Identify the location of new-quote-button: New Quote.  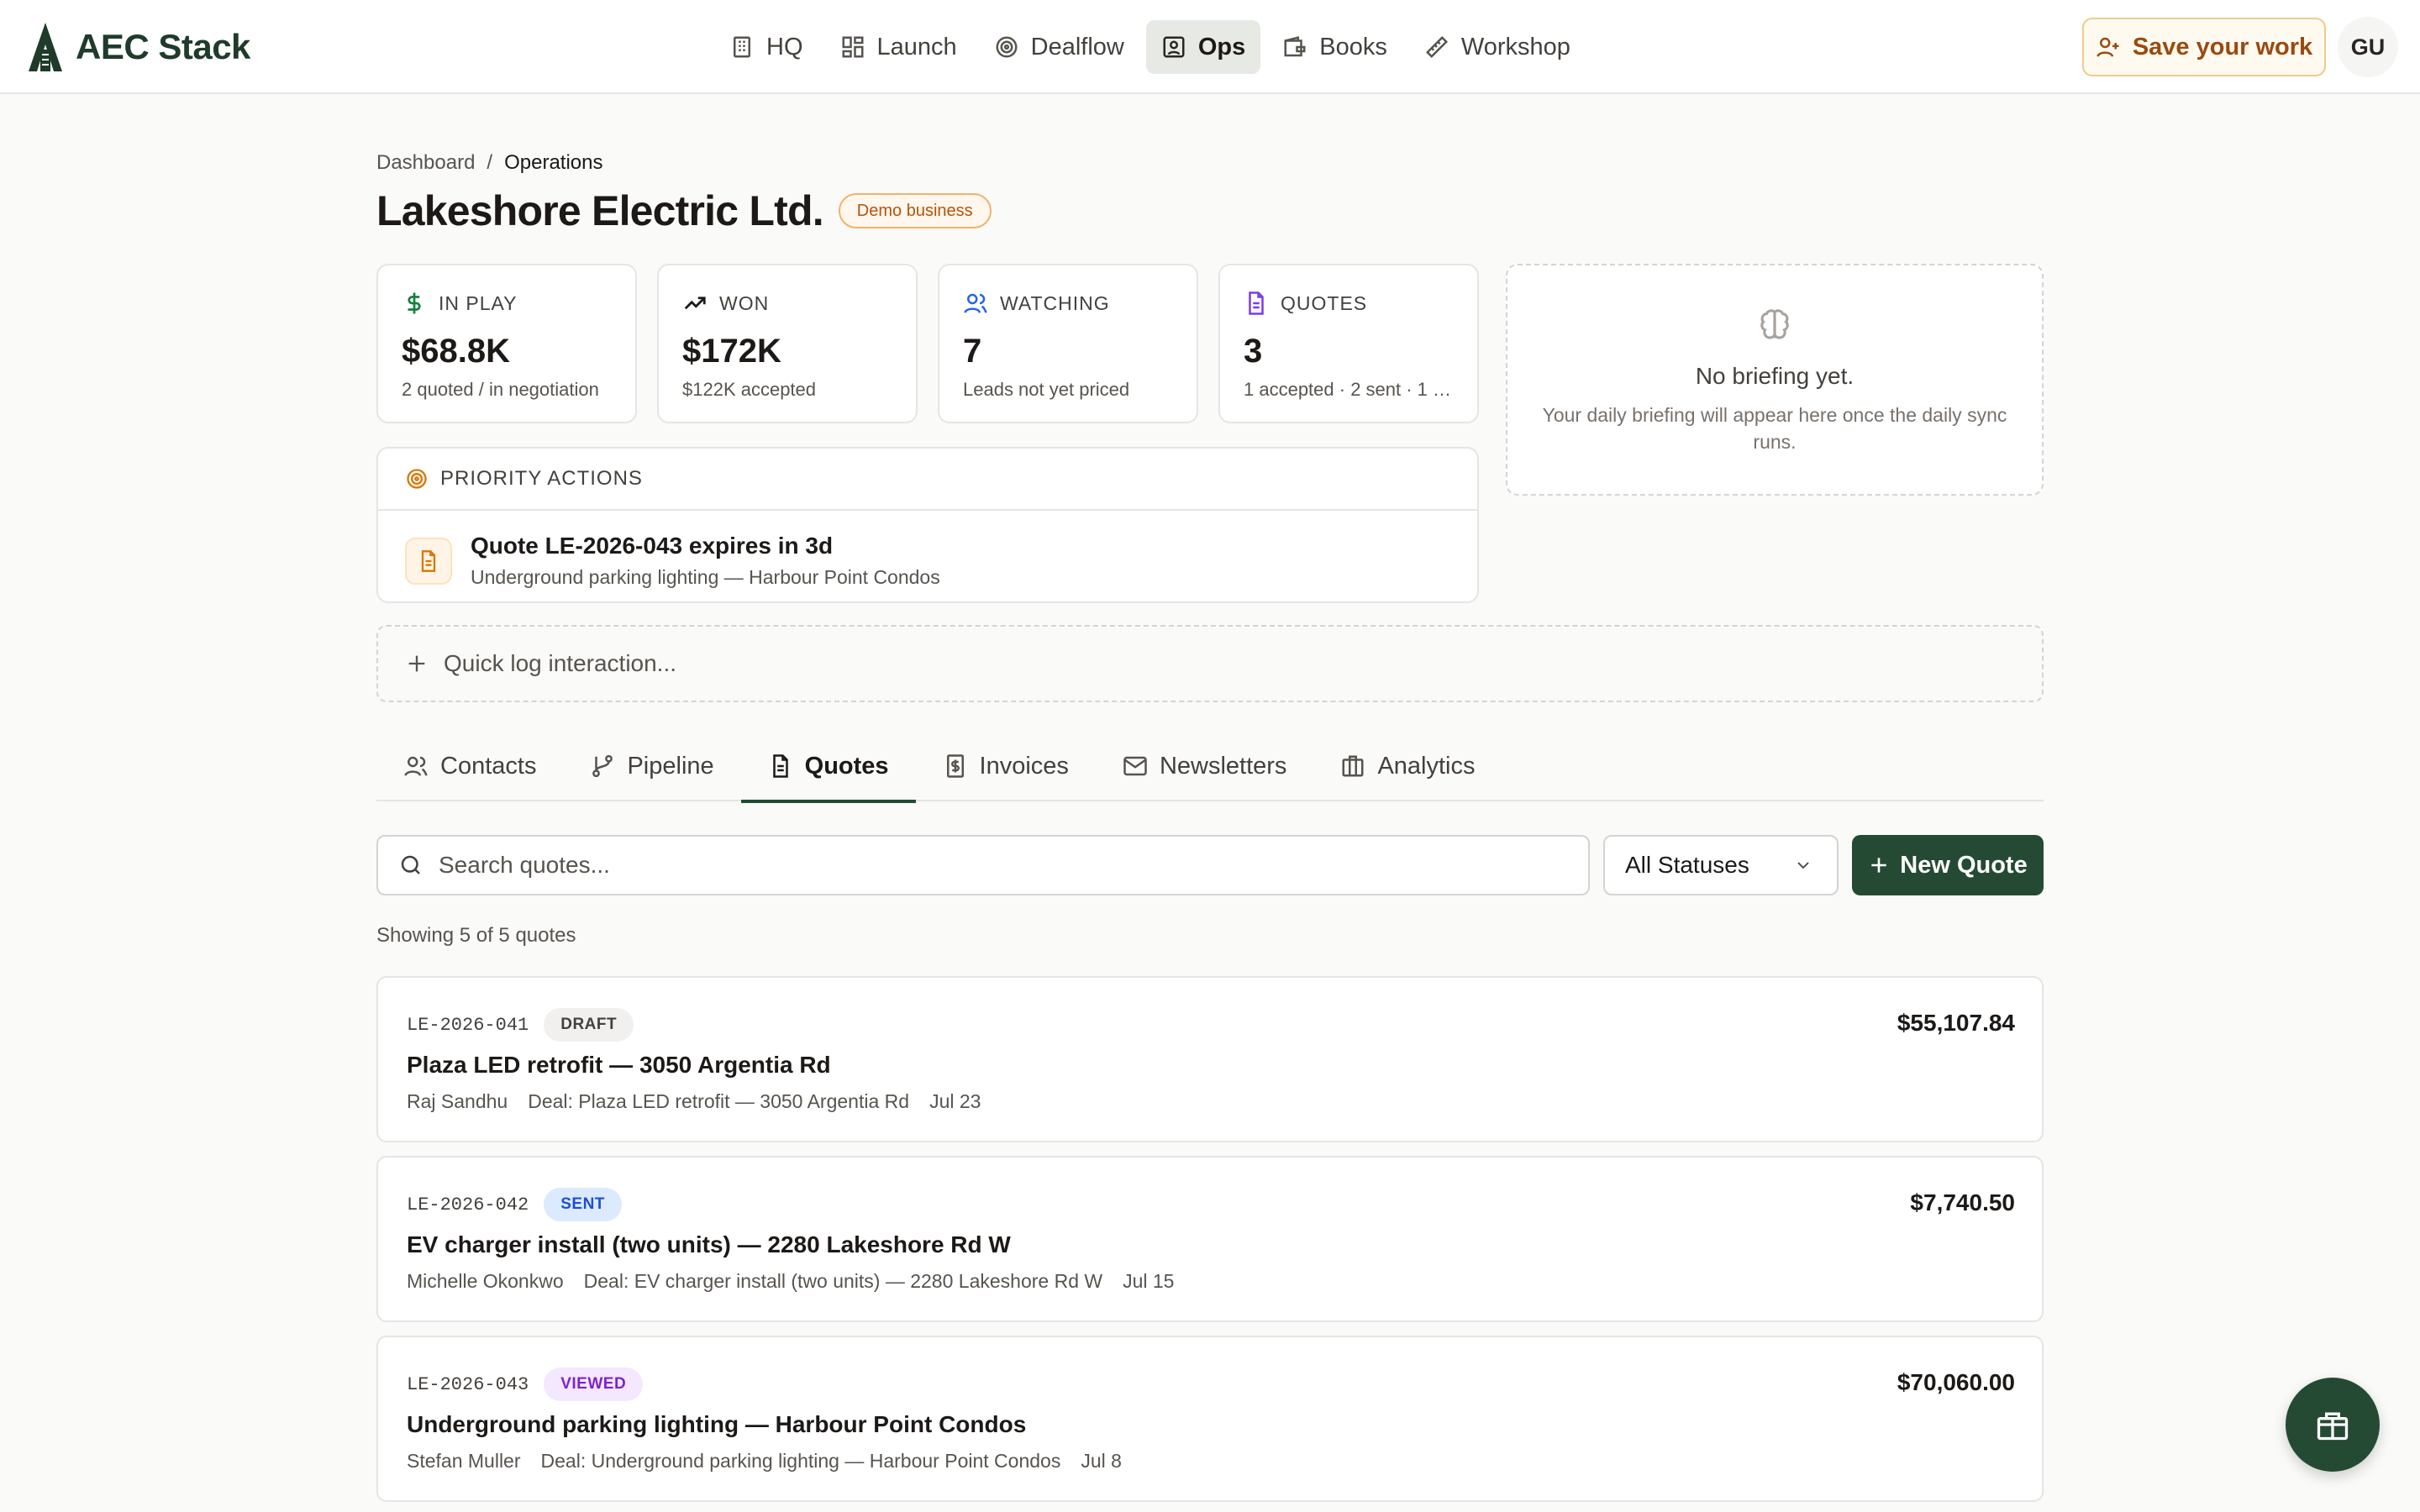
(1948, 865).